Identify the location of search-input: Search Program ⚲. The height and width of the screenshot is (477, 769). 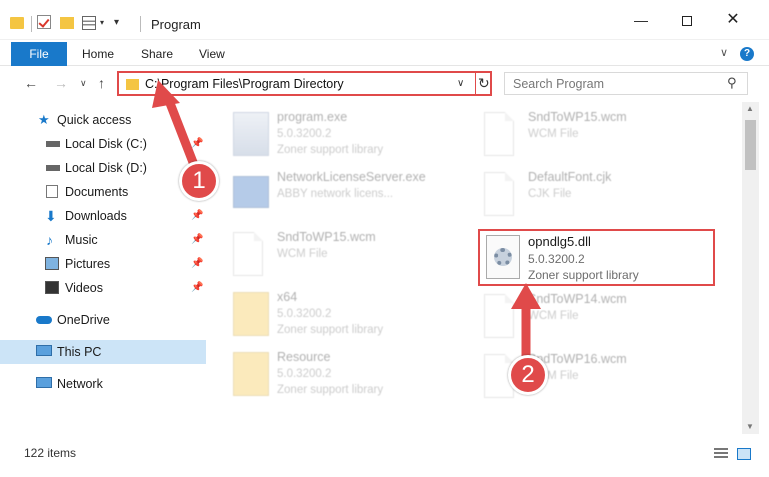
(626, 83).